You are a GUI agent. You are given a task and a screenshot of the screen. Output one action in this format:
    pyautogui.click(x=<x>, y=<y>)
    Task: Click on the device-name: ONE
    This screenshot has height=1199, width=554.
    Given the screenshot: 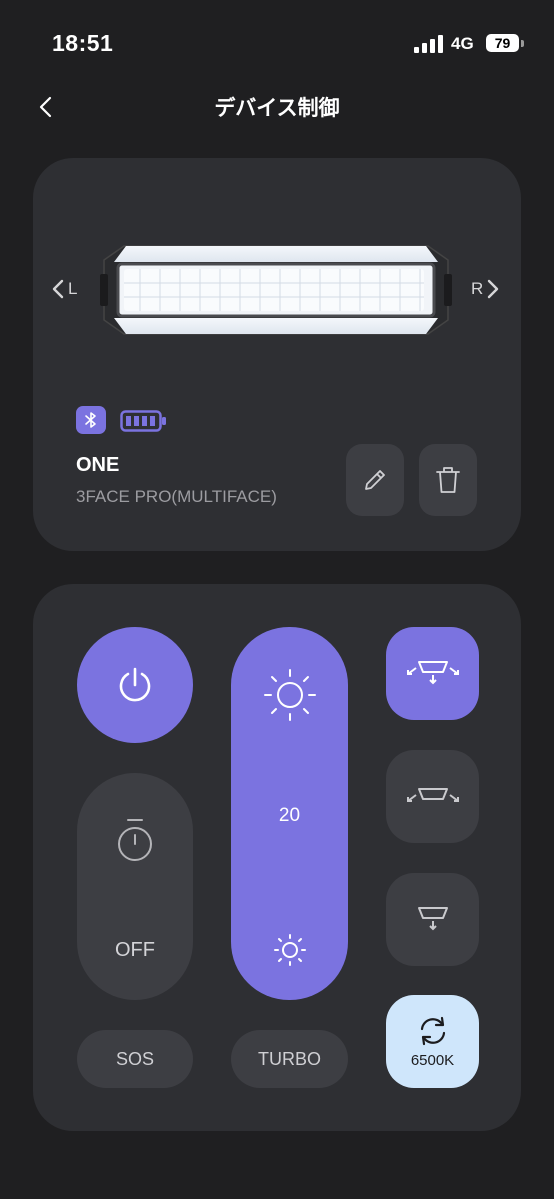 What is the action you would take?
    pyautogui.click(x=98, y=465)
    